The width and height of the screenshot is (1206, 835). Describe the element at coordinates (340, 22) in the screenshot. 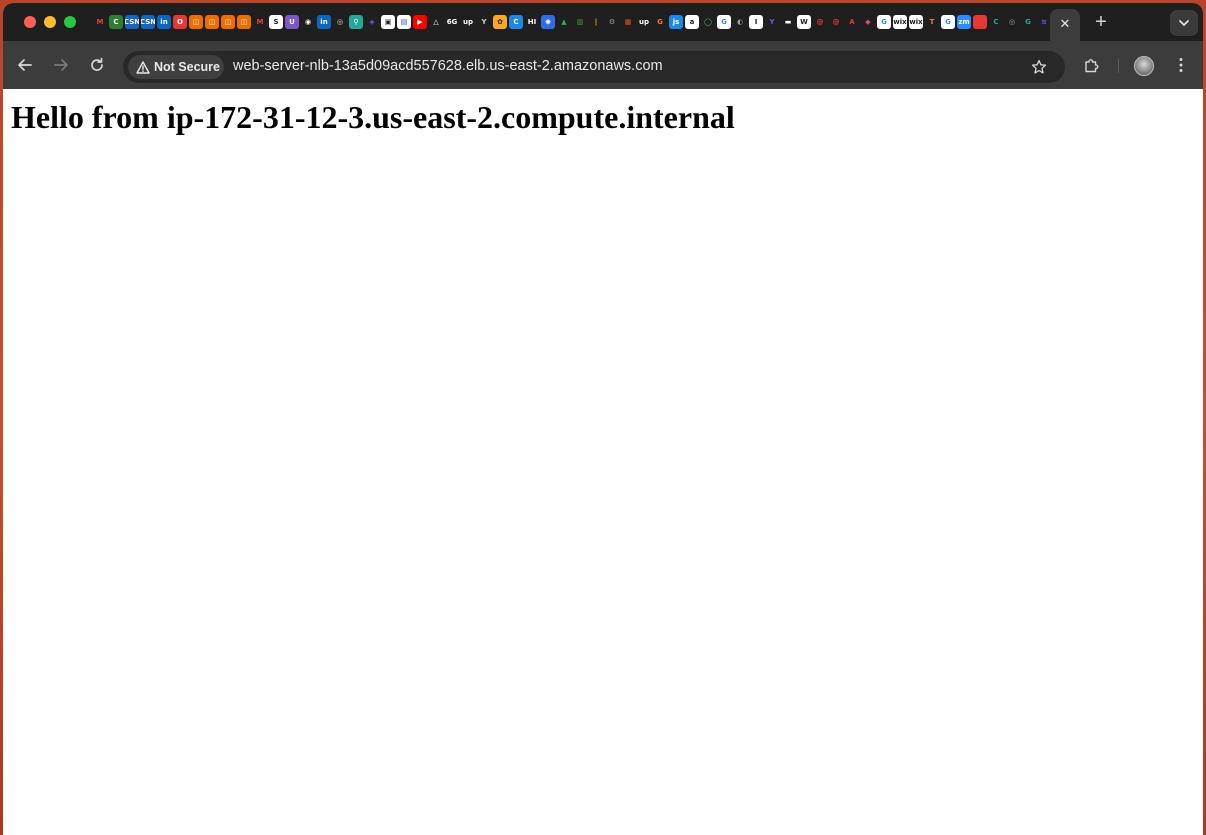

I see `openai-icon: ◎` at that location.